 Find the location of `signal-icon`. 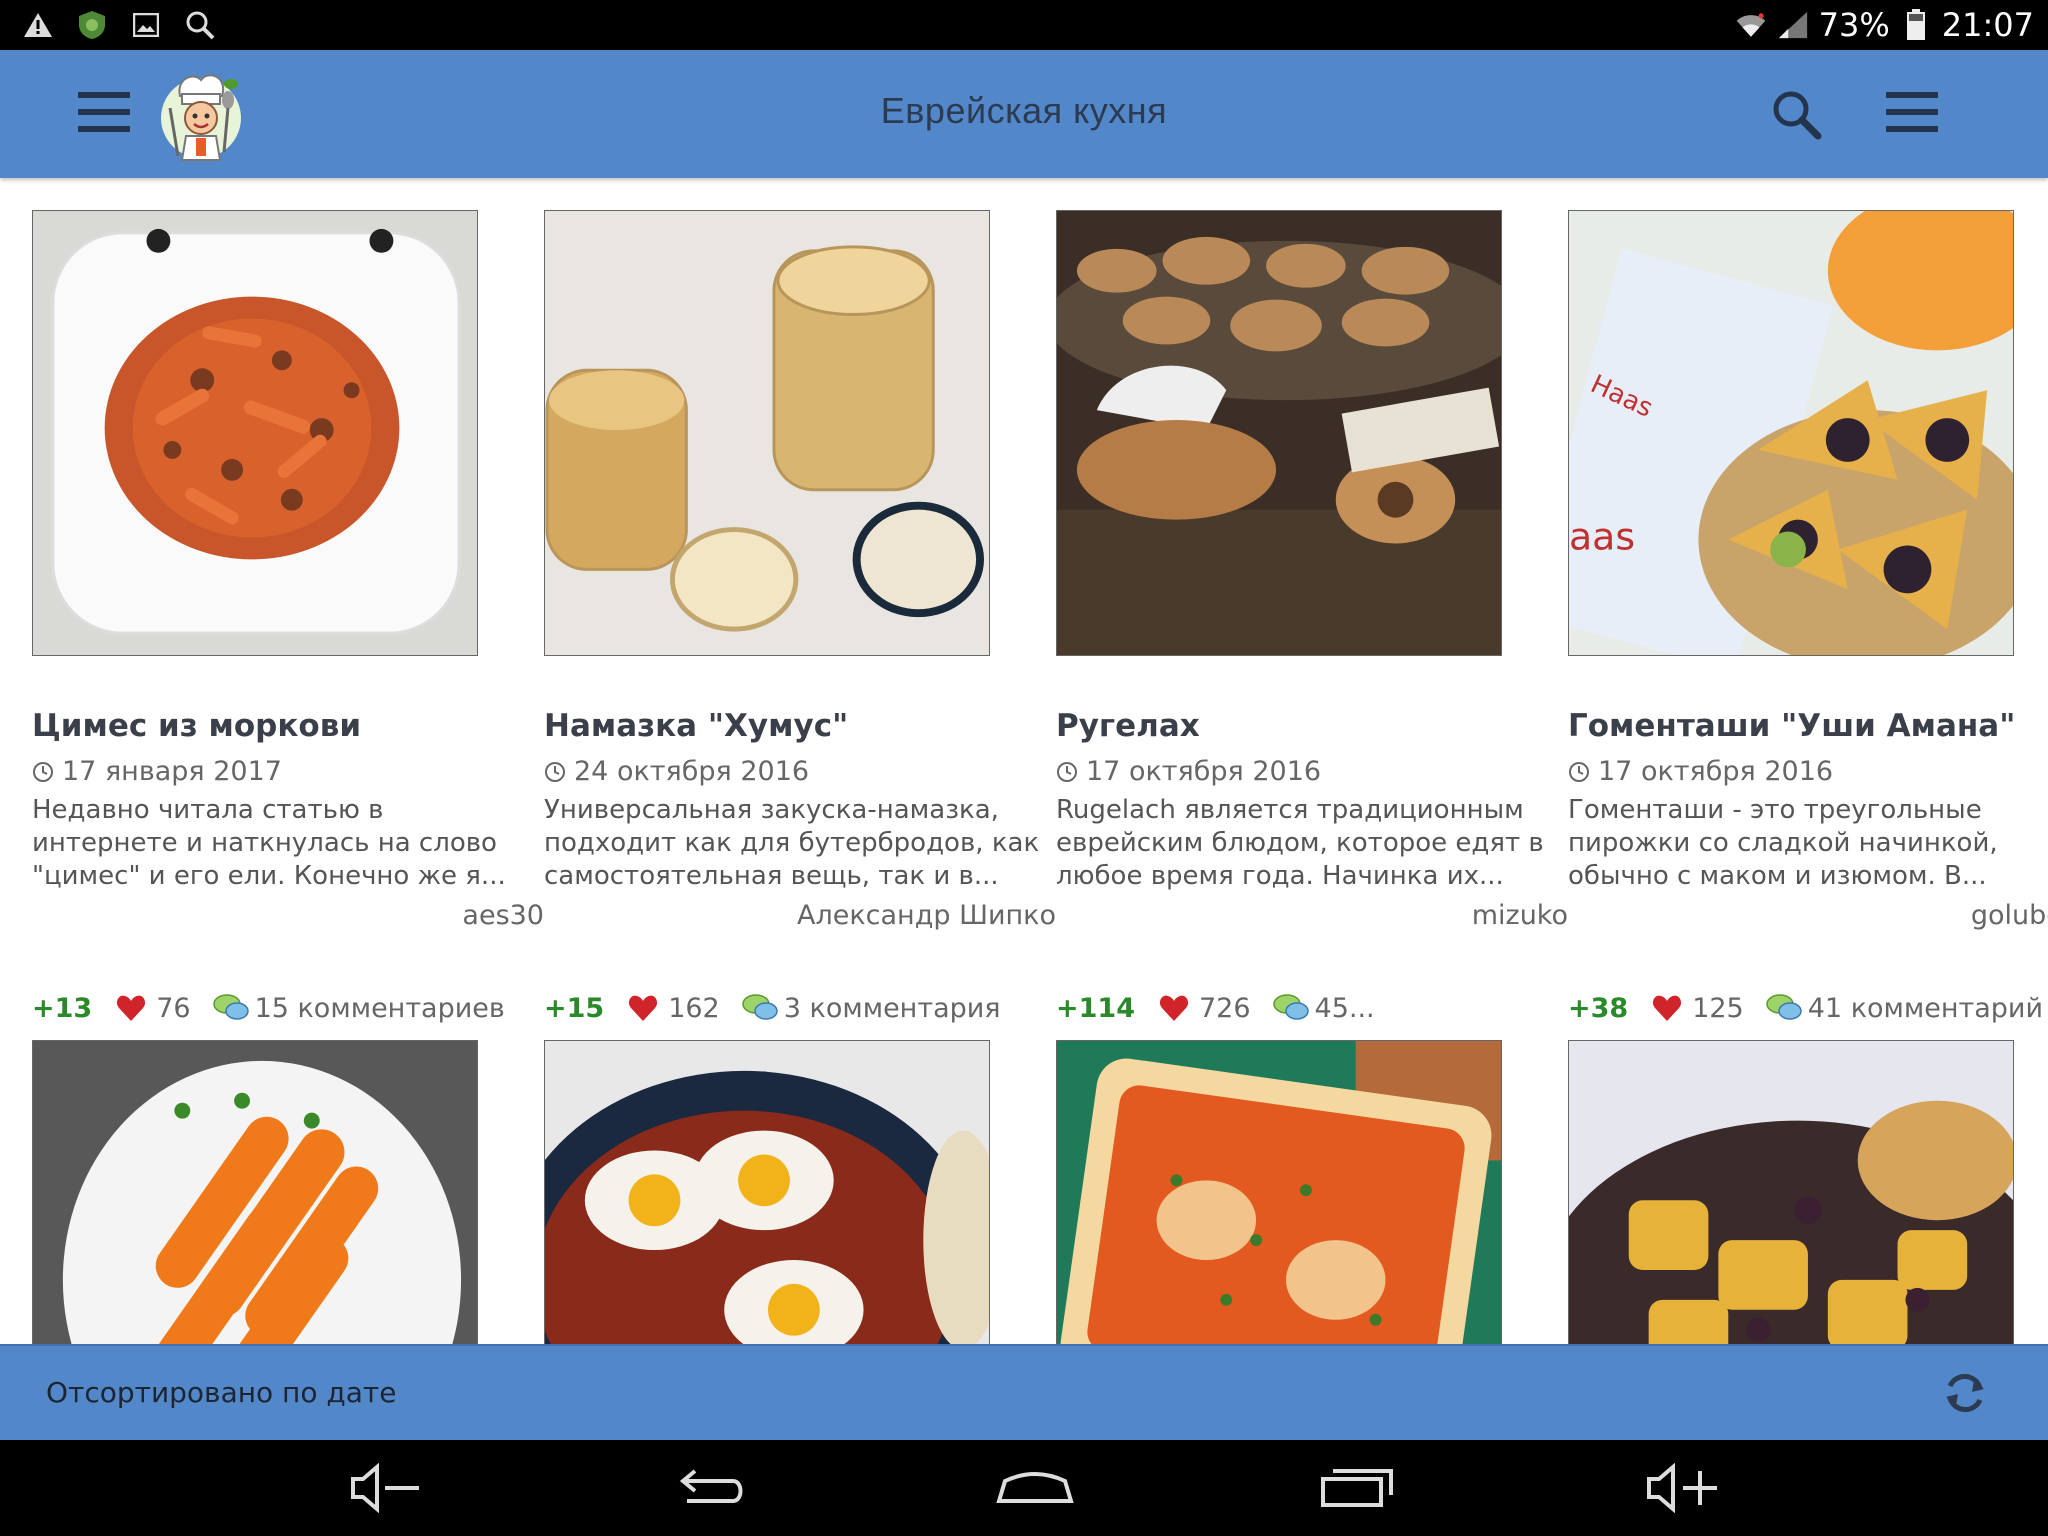

signal-icon is located at coordinates (1793, 25).